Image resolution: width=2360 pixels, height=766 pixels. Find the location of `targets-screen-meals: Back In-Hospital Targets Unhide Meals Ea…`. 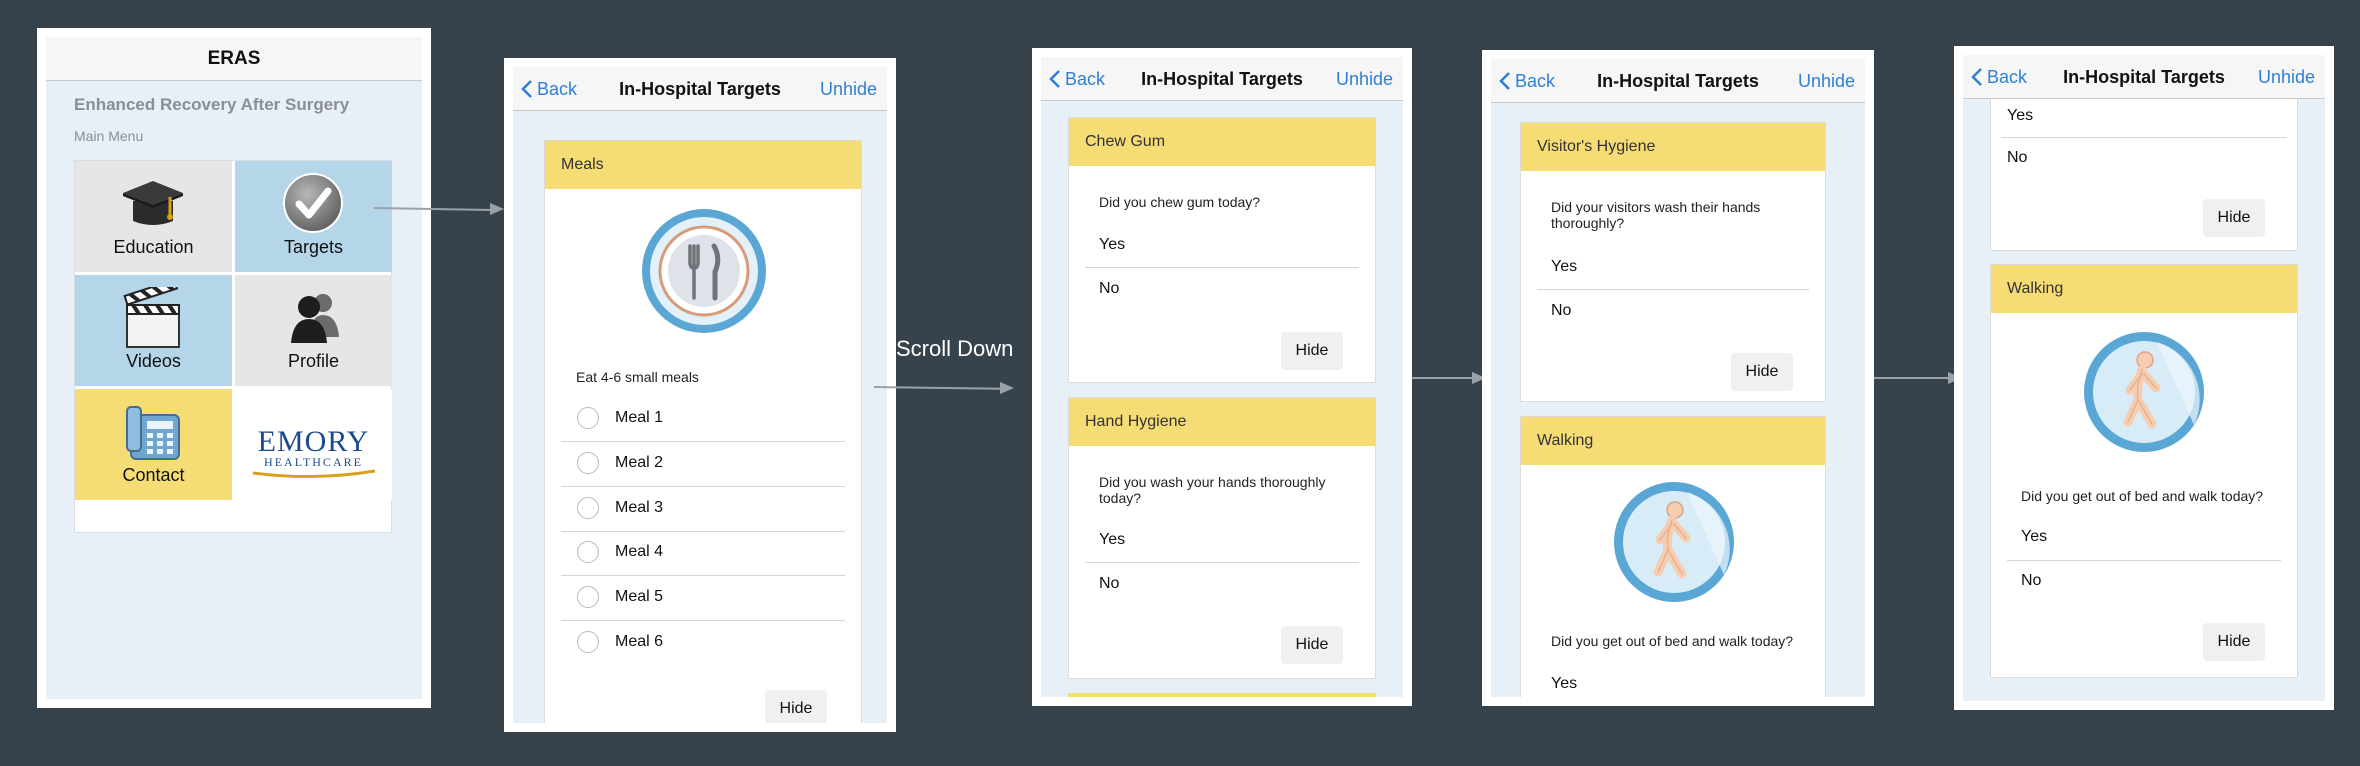

targets-screen-meals: Back In-Hospital Targets Unhide Meals Ea… is located at coordinates (700, 395).